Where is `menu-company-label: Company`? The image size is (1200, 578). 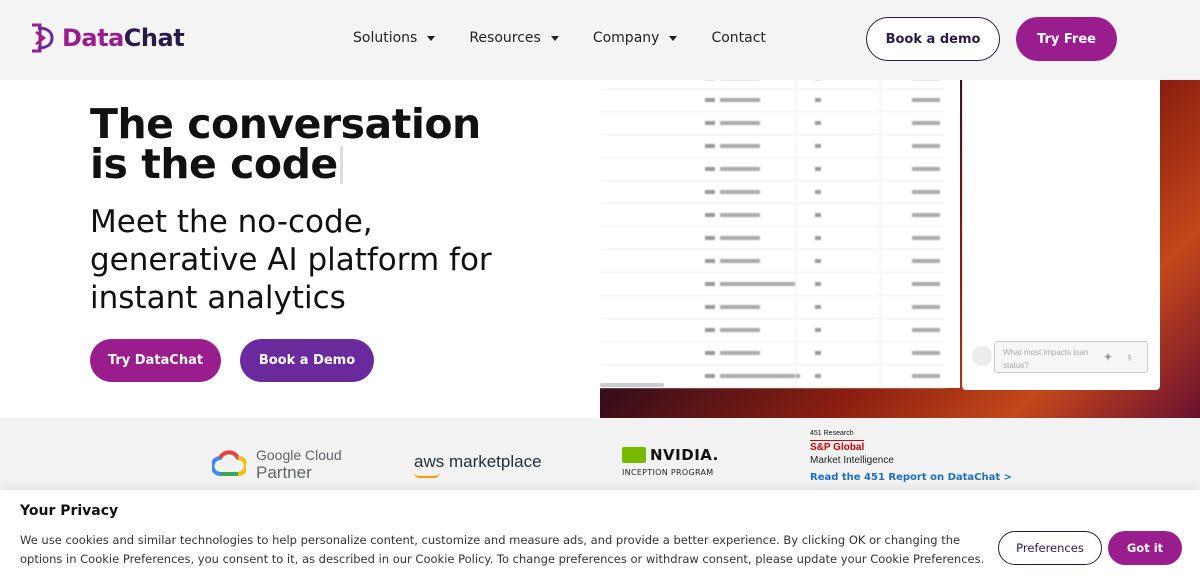 menu-company-label: Company is located at coordinates (626, 38).